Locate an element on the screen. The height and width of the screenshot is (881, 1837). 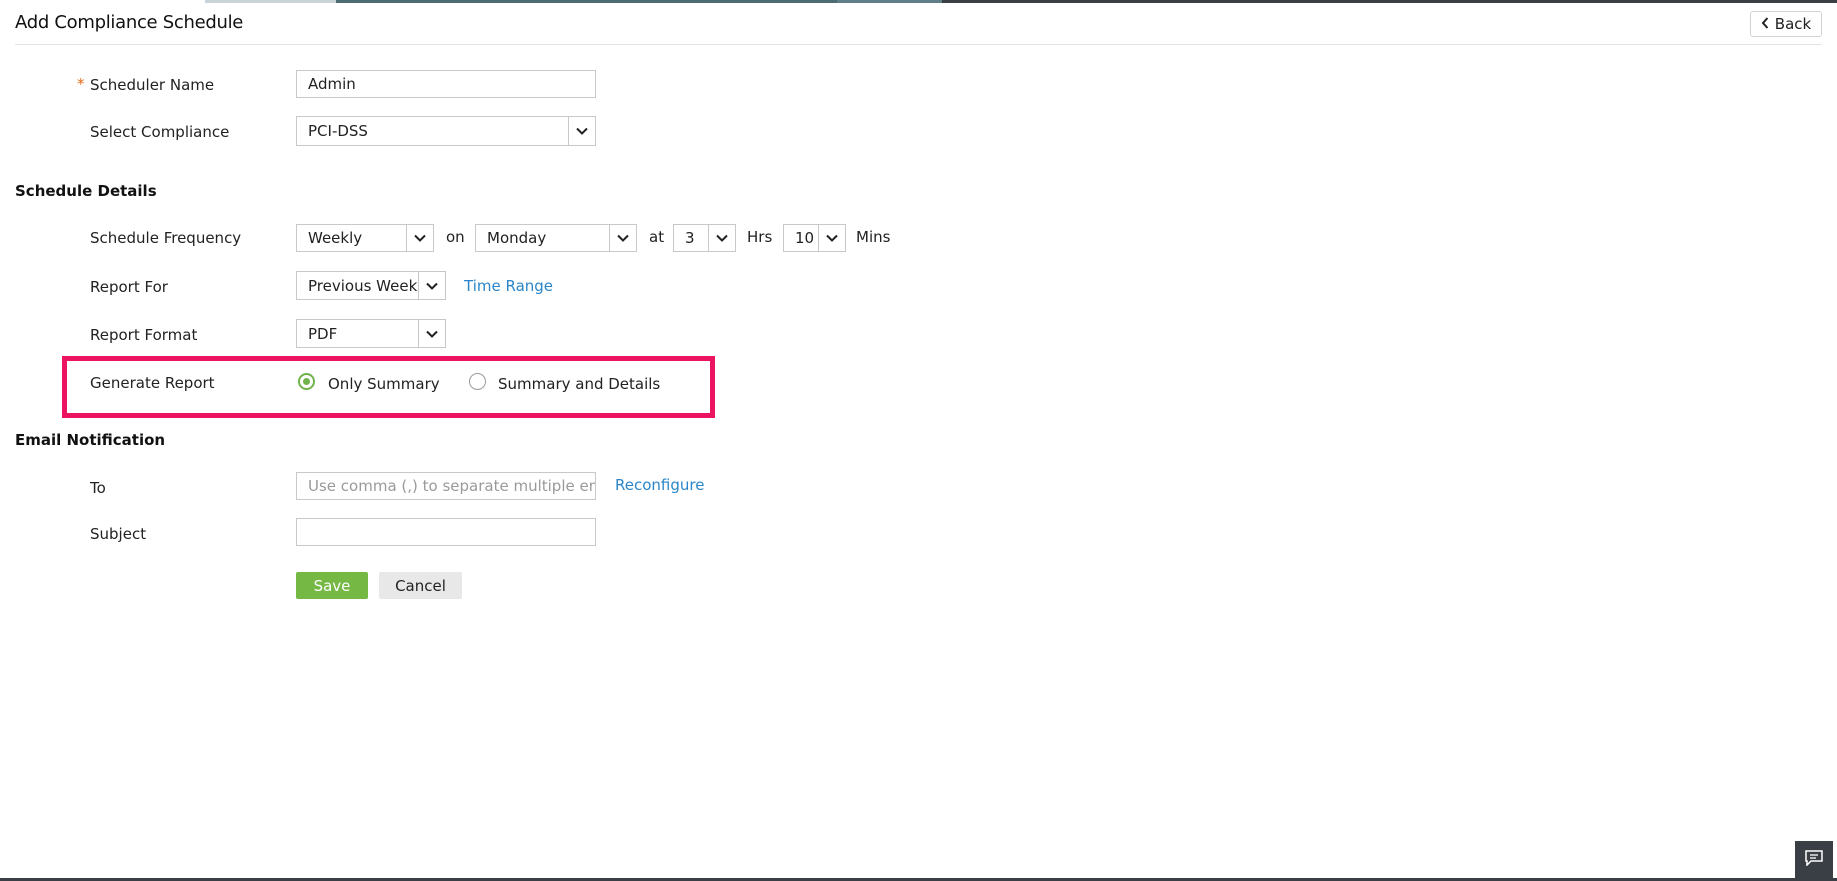
top-tab-strip is located at coordinates (918, 1).